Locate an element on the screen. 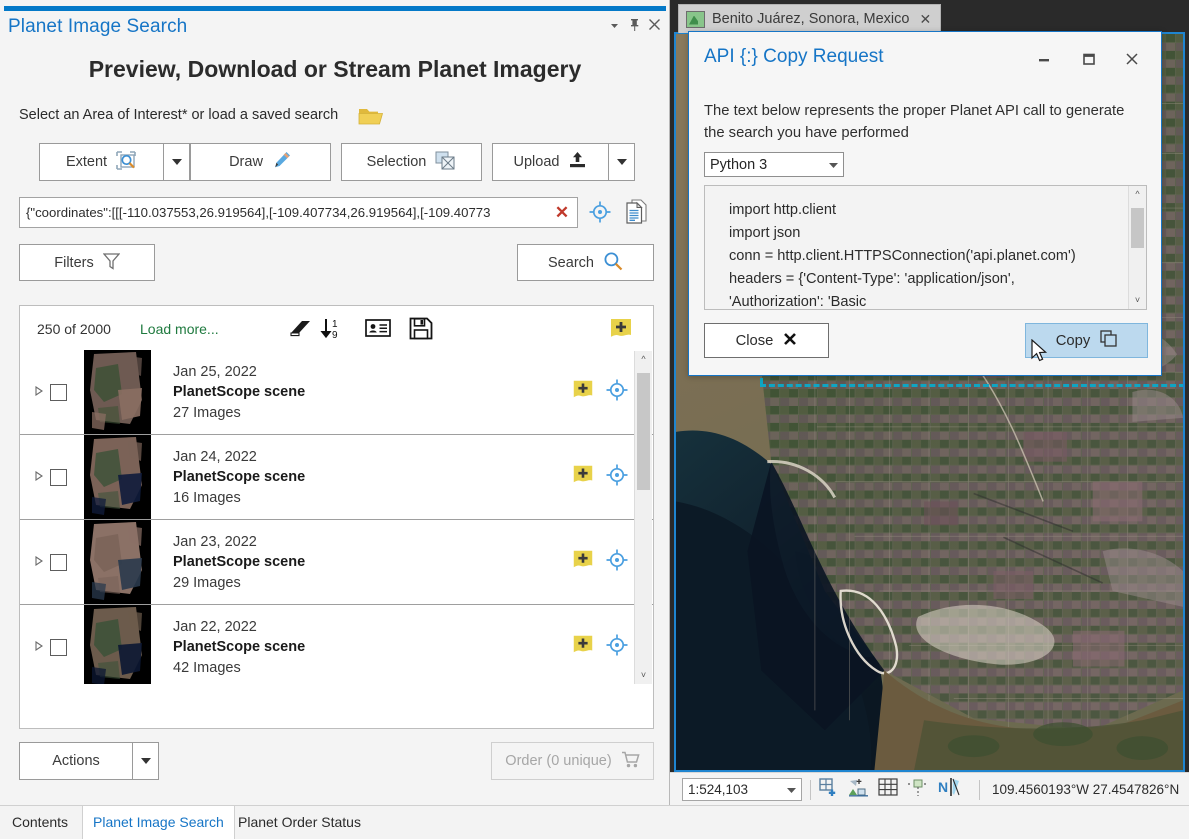  cursor-coordinates: 109.4560193°W 27.4547826°N is located at coordinates (1086, 789).